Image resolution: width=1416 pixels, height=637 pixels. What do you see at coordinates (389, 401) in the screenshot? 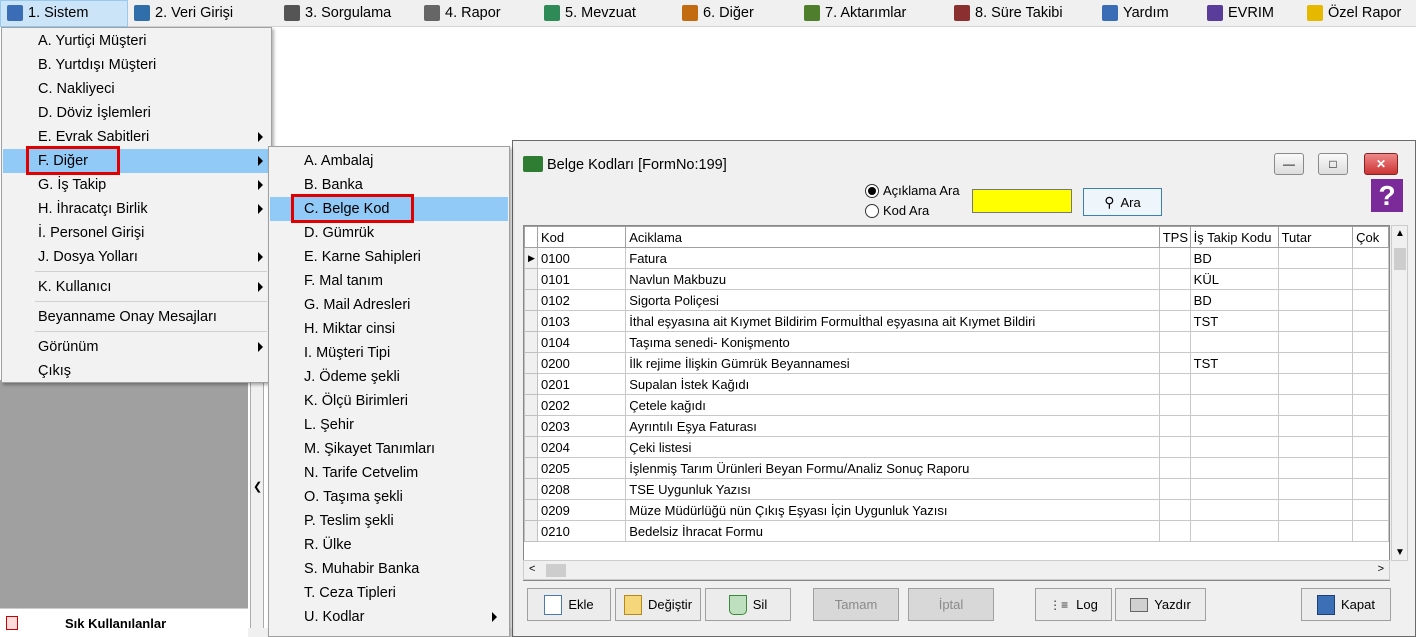
I see `diger-submenu-item-10: K. Ölçü Birimleri` at bounding box center [389, 401].